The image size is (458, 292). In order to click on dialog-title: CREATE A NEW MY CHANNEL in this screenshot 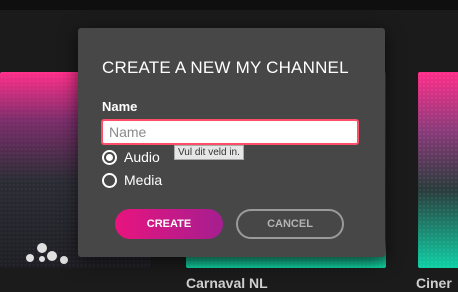, I will do `click(225, 67)`.